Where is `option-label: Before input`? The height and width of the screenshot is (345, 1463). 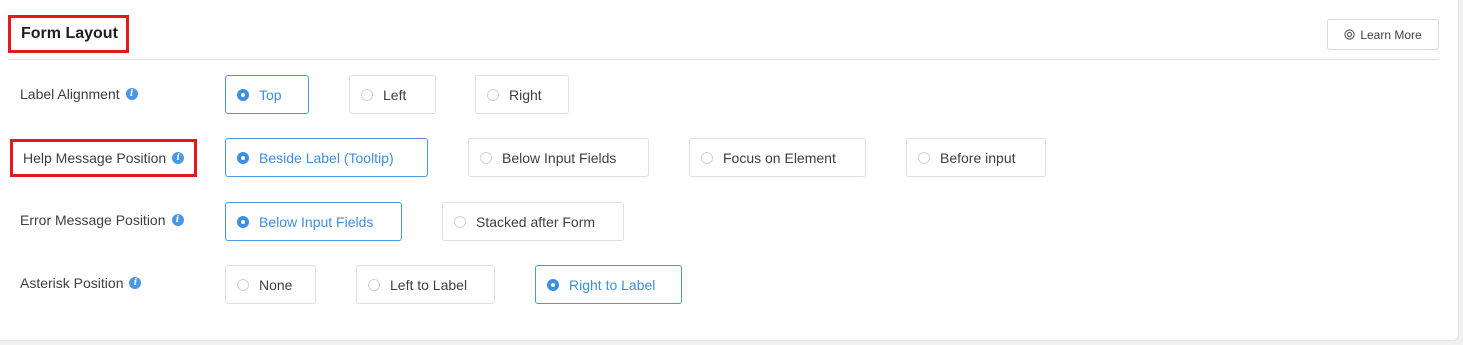
option-label: Before input is located at coordinates (978, 157).